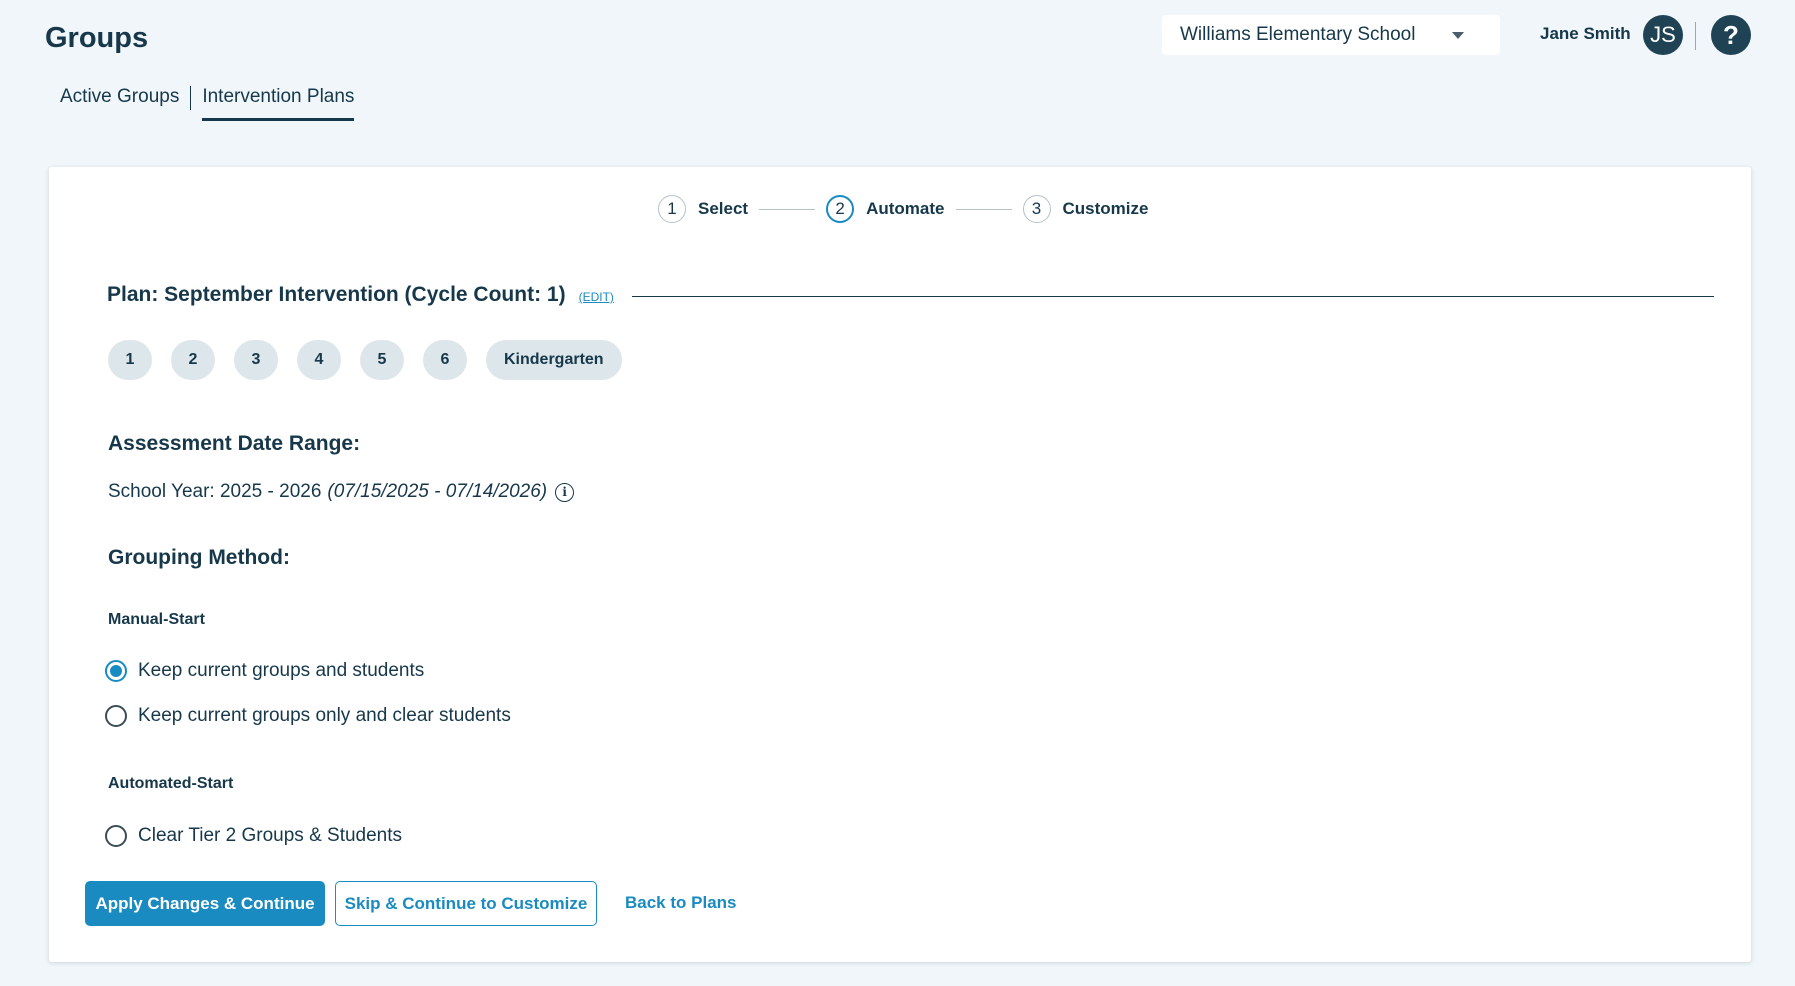 This screenshot has height=986, width=1795. What do you see at coordinates (278, 103) in the screenshot?
I see `tab-intervention-plans: Intervention Plans` at bounding box center [278, 103].